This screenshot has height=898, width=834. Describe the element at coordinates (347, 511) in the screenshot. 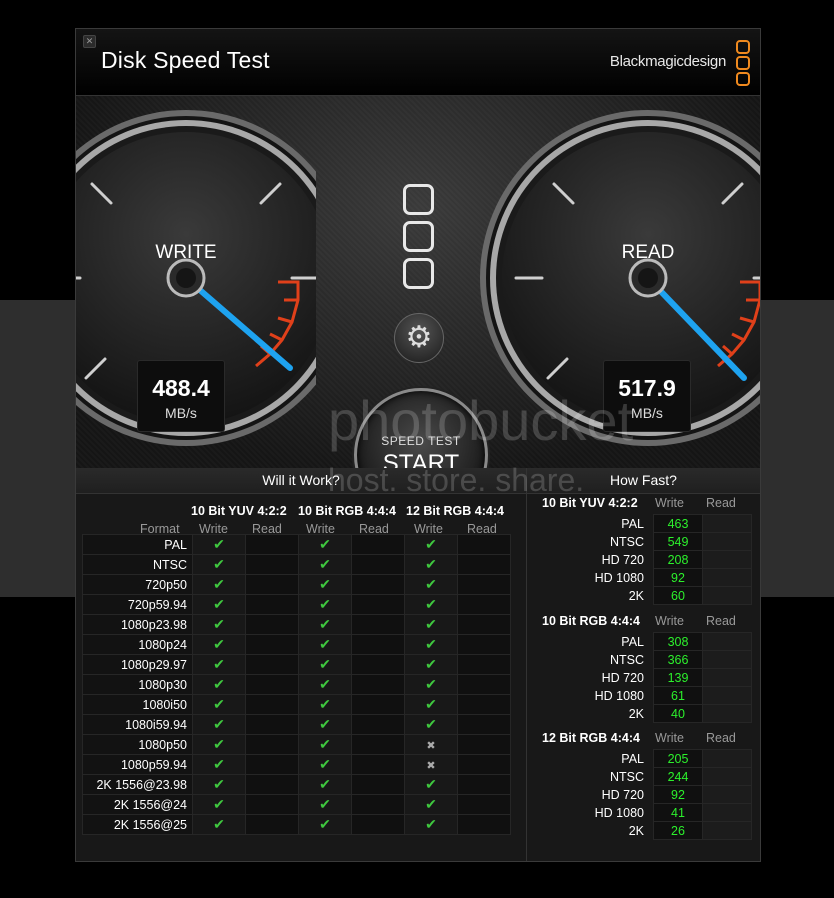

I see `wiw-group-rgb10: 10 Bit RGB 4:4:4` at that location.